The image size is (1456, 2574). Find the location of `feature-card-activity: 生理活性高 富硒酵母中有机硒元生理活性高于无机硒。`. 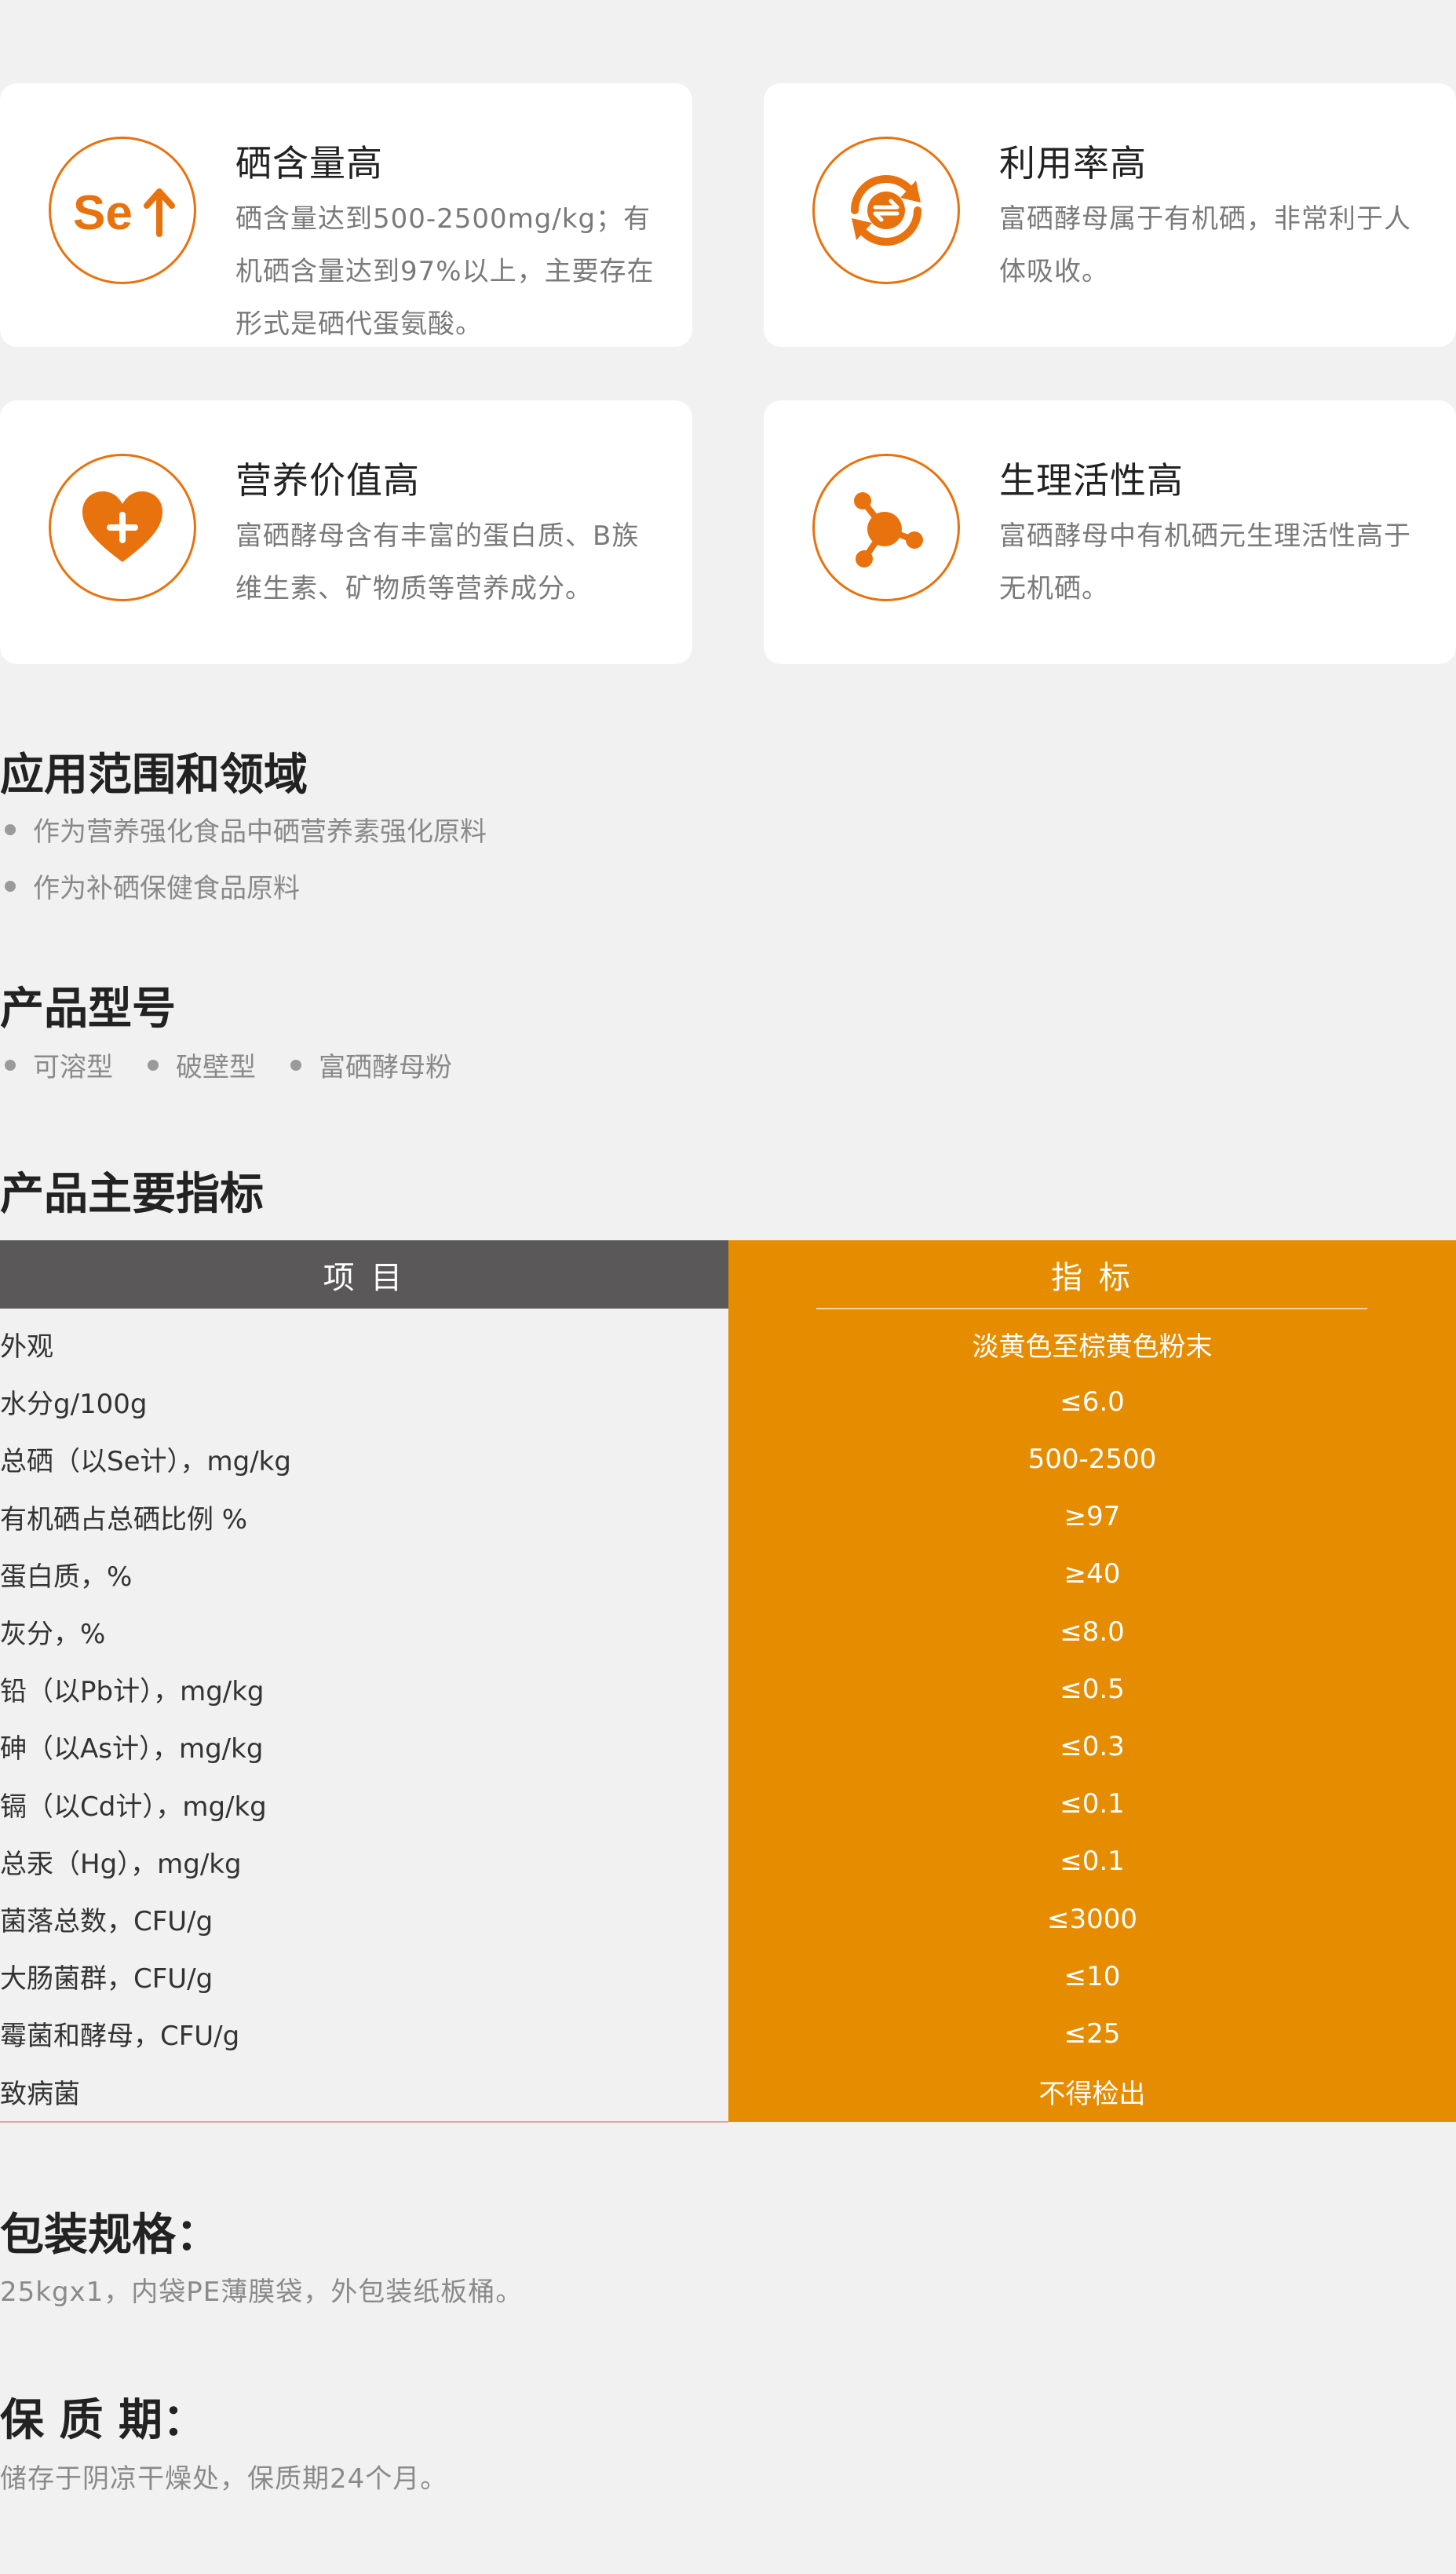

feature-card-activity: 生理活性高 富硒酵母中有机硒元生理活性高于无机硒。 is located at coordinates (1110, 532).